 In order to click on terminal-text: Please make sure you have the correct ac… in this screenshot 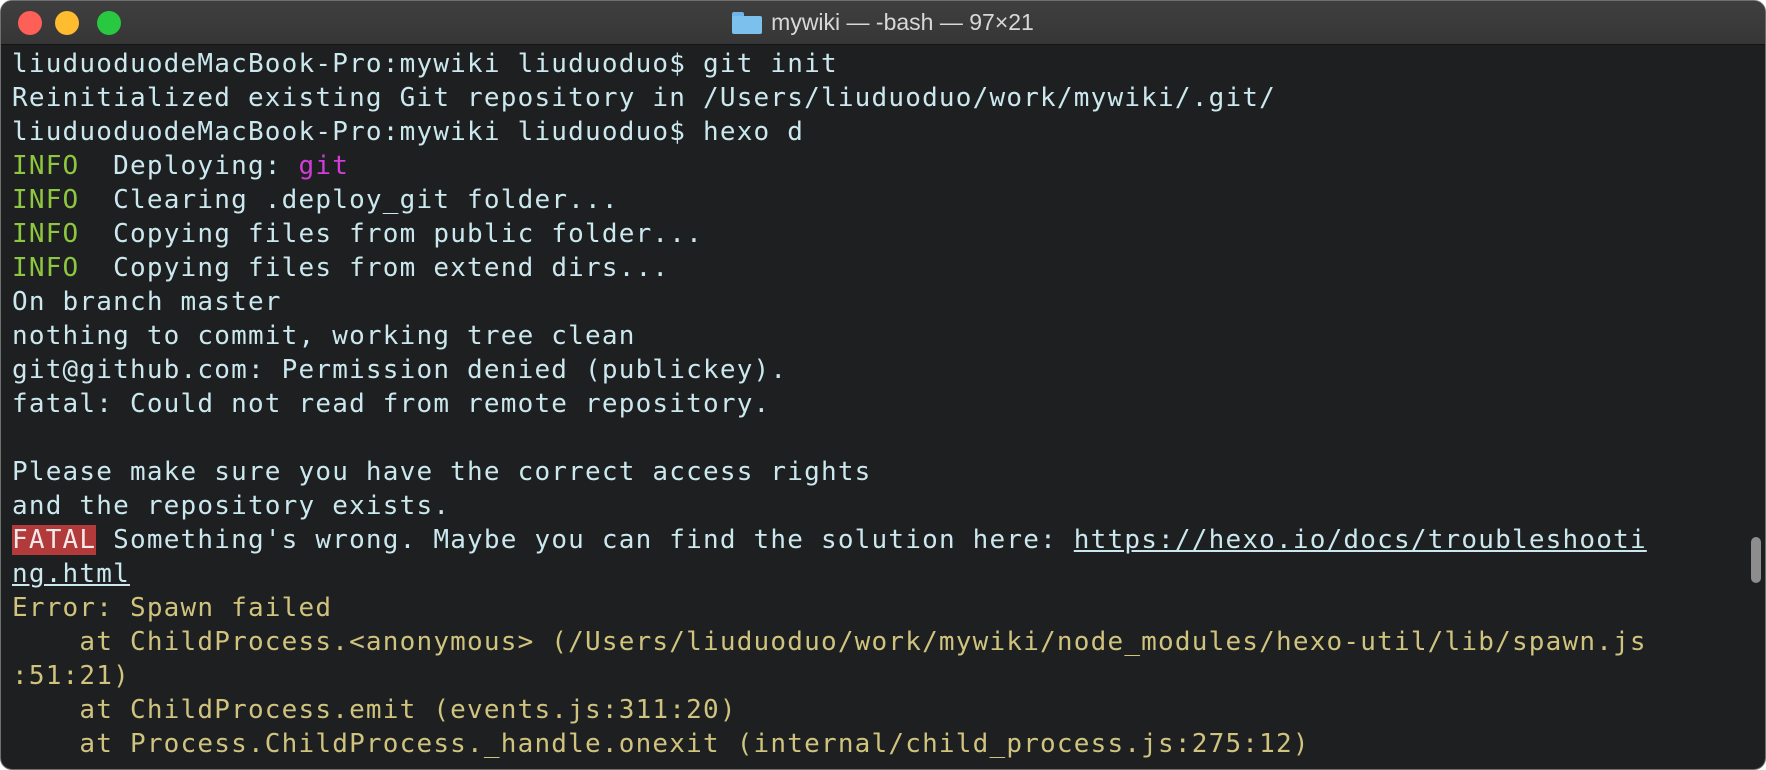, I will do `click(442, 472)`.